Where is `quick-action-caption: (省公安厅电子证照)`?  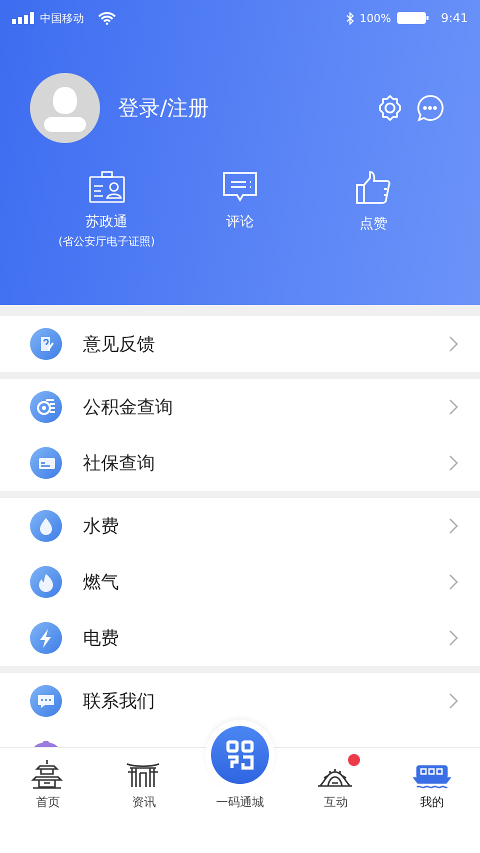 quick-action-caption: (省公安厅电子证照) is located at coordinates (106, 241).